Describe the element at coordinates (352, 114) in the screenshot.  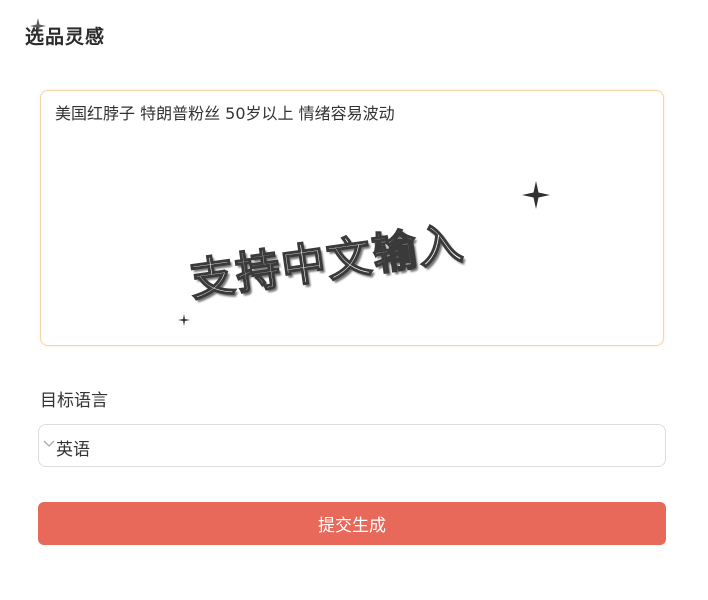
I see `inspiration-text: 美国红脖子 特朗普粉丝 50岁以上 情绪容易波动` at that location.